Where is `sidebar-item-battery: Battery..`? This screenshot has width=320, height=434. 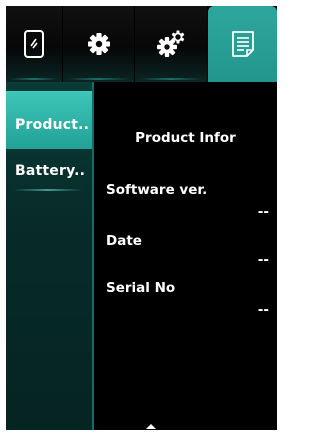 sidebar-item-battery: Battery.. is located at coordinates (49, 171).